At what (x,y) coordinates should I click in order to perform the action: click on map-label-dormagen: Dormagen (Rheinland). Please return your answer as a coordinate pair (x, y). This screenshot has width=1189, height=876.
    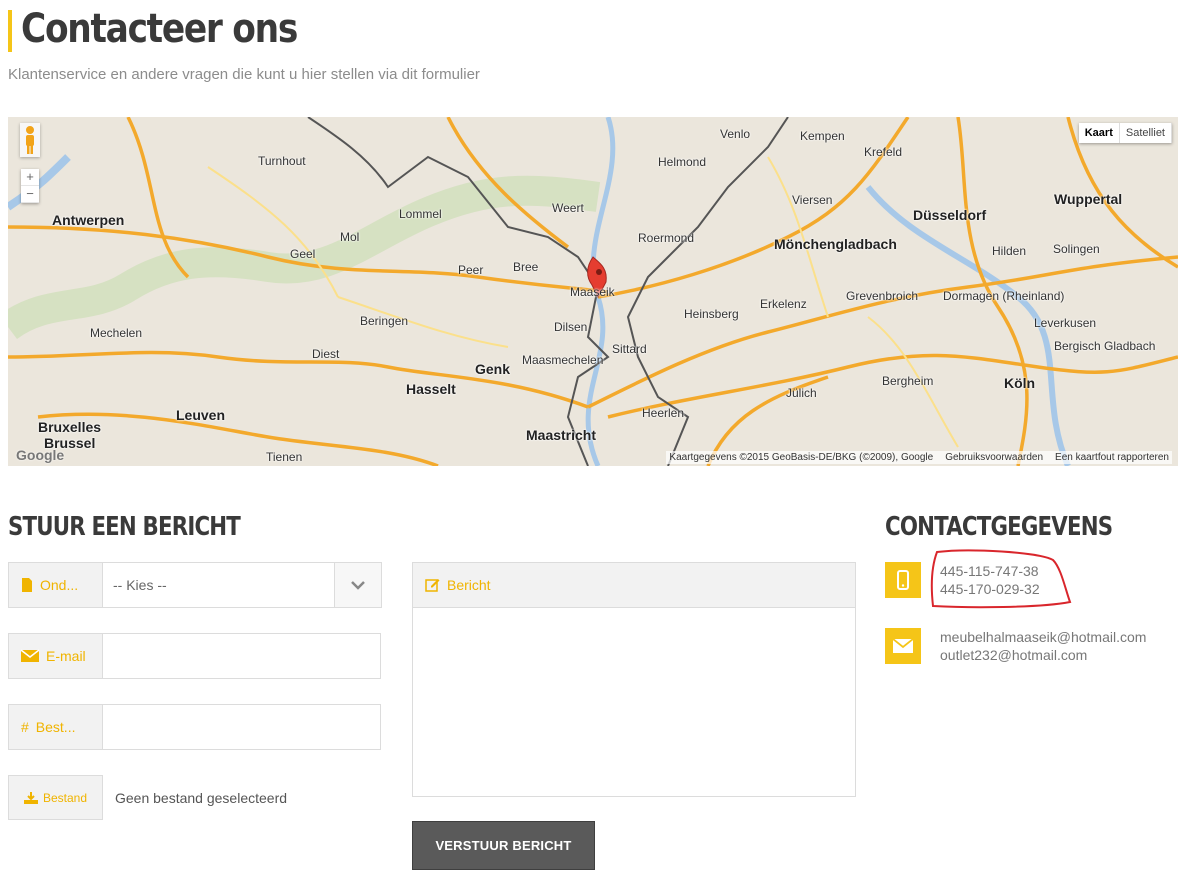
    Looking at the image, I should click on (1004, 296).